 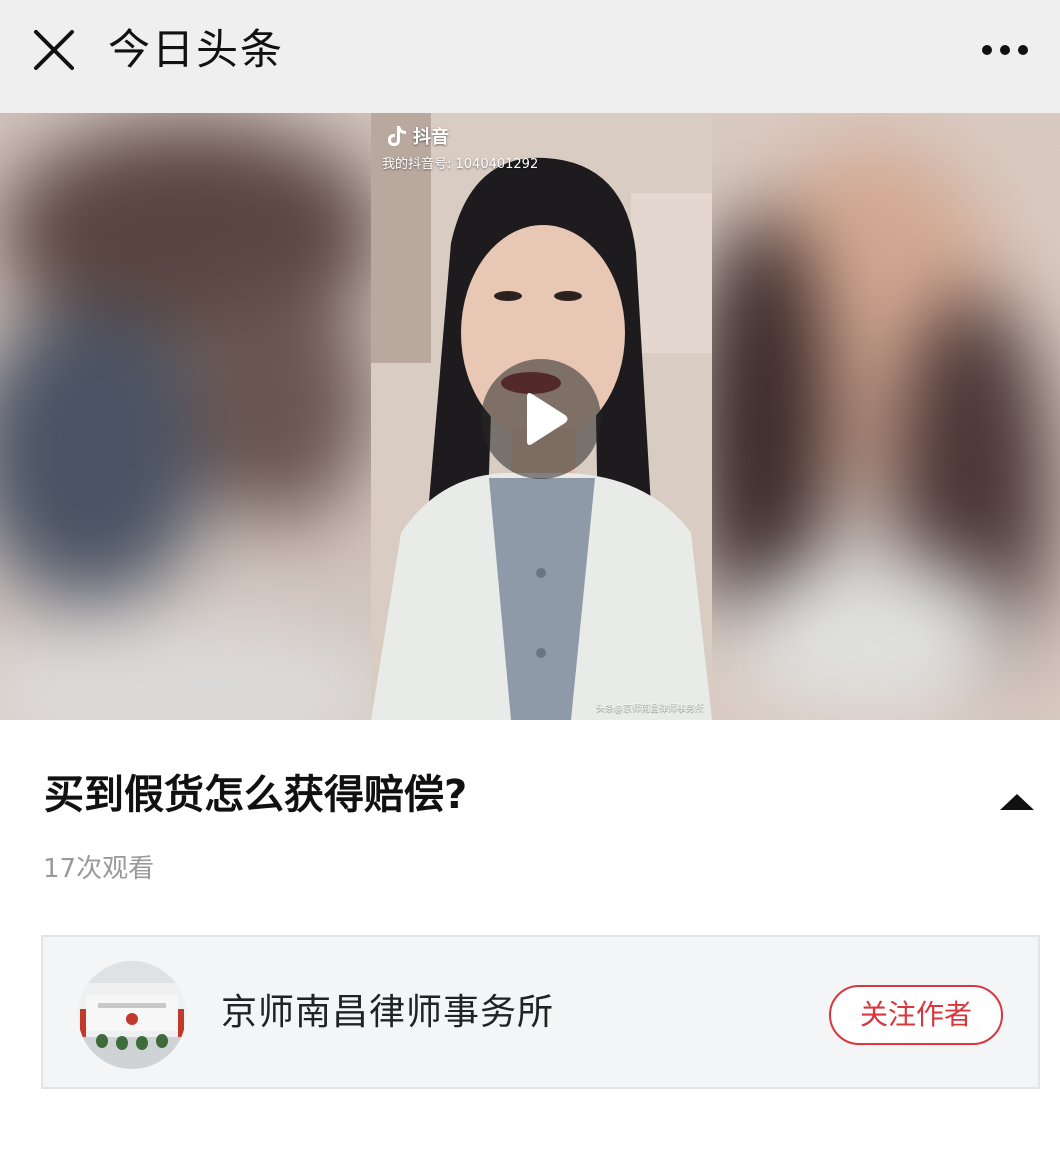 I want to click on author-name: 京师南昌律师事务所, so click(x=387, y=1013).